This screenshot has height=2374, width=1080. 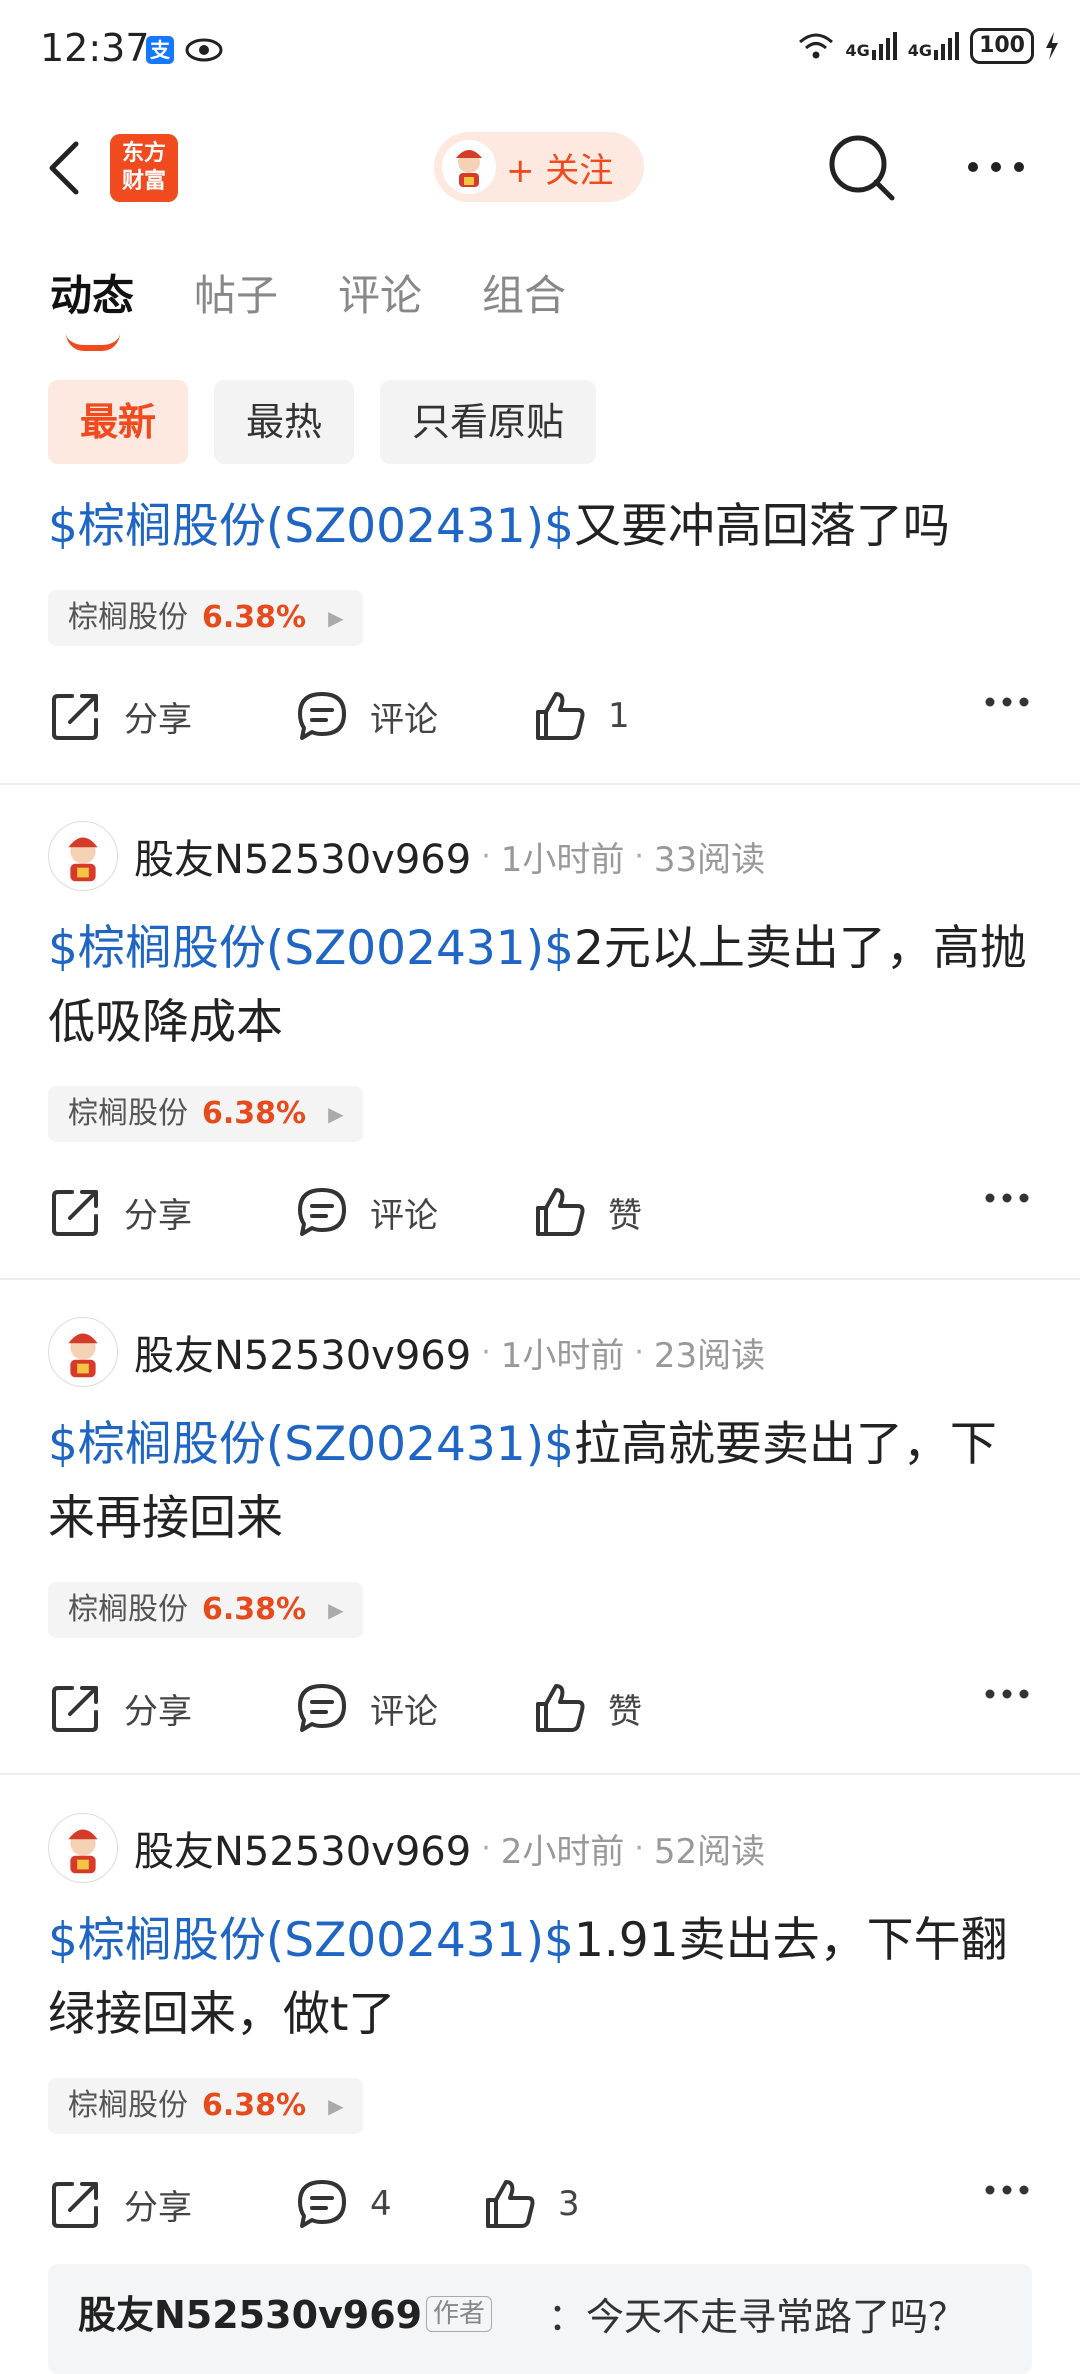 What do you see at coordinates (160, 50) in the screenshot?
I see `alipay-icon: 支` at bounding box center [160, 50].